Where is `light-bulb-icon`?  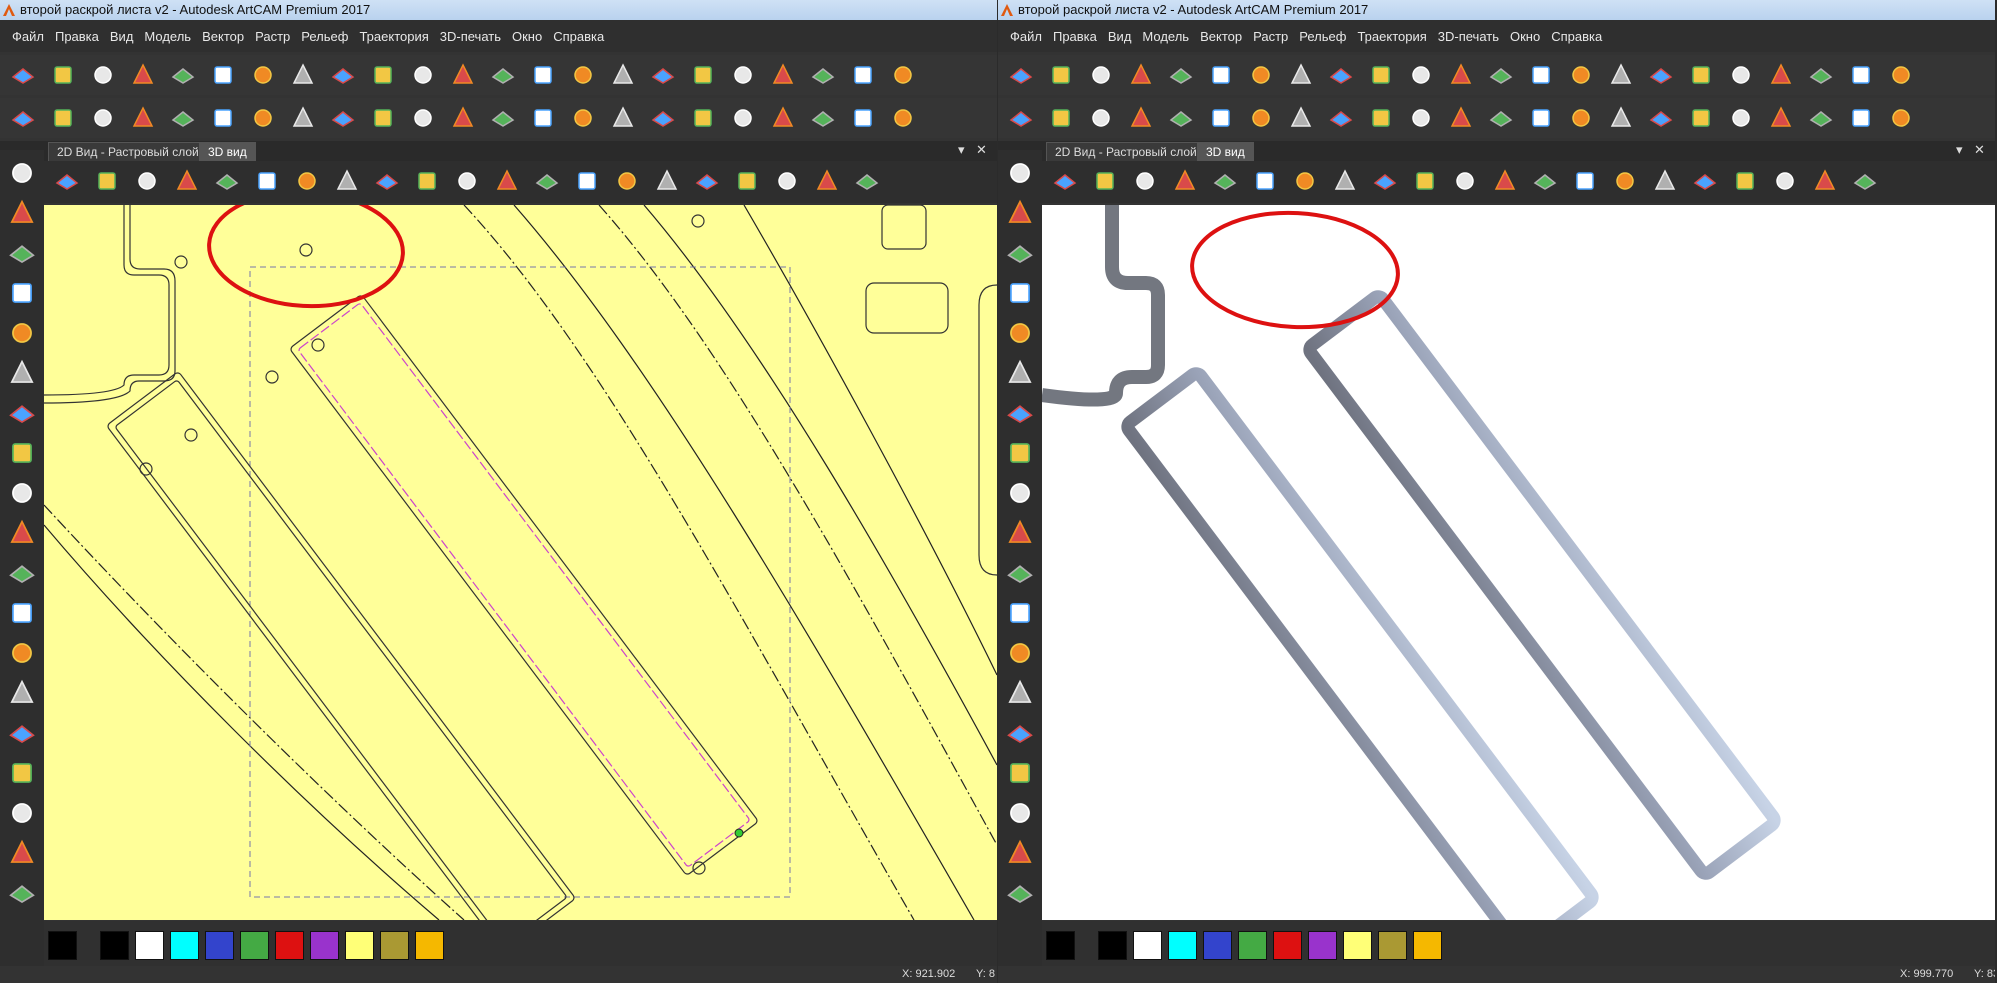 light-bulb-icon is located at coordinates (1265, 181).